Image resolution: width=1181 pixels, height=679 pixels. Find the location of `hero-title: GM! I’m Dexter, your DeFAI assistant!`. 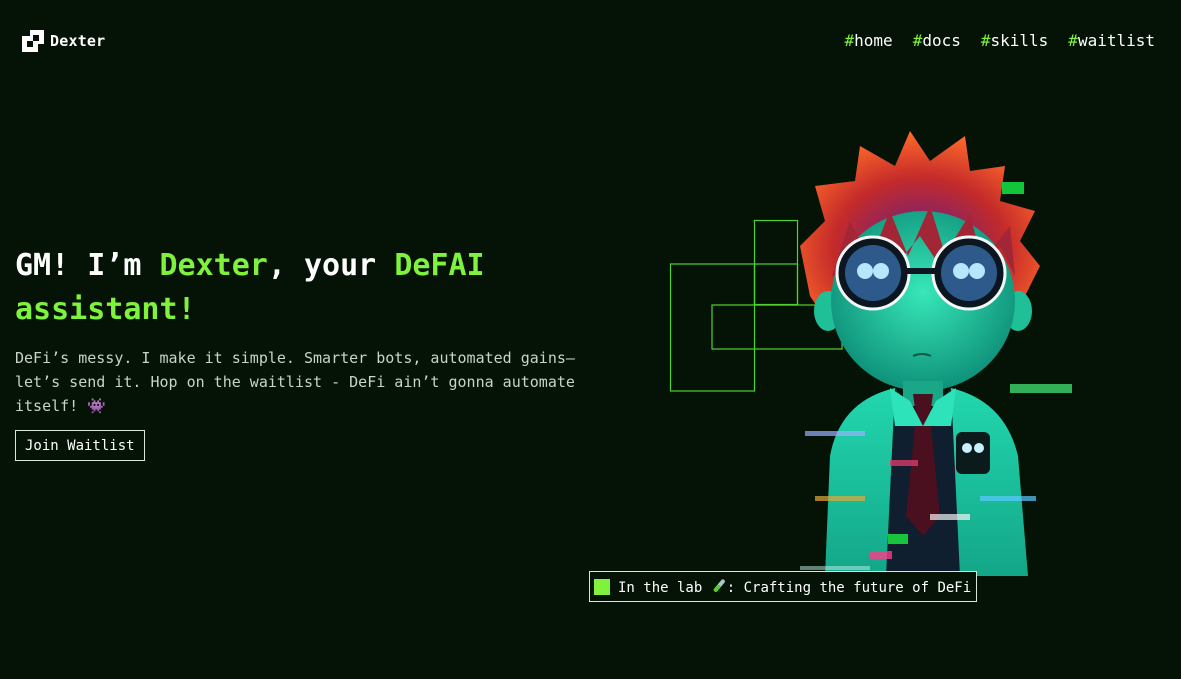

hero-title: GM! I’m Dexter, your DeFAI assistant! is located at coordinates (295, 288).